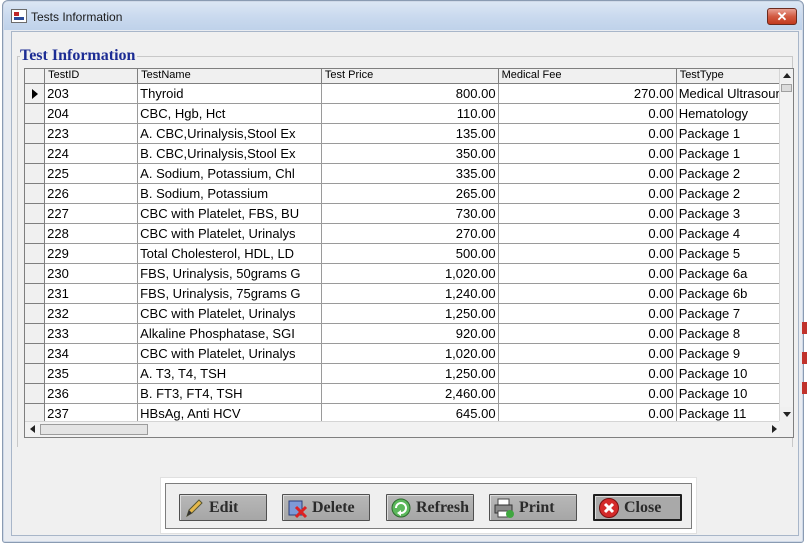 The image size is (807, 551). What do you see at coordinates (32, 429) in the screenshot?
I see `scroll-left-button` at bounding box center [32, 429].